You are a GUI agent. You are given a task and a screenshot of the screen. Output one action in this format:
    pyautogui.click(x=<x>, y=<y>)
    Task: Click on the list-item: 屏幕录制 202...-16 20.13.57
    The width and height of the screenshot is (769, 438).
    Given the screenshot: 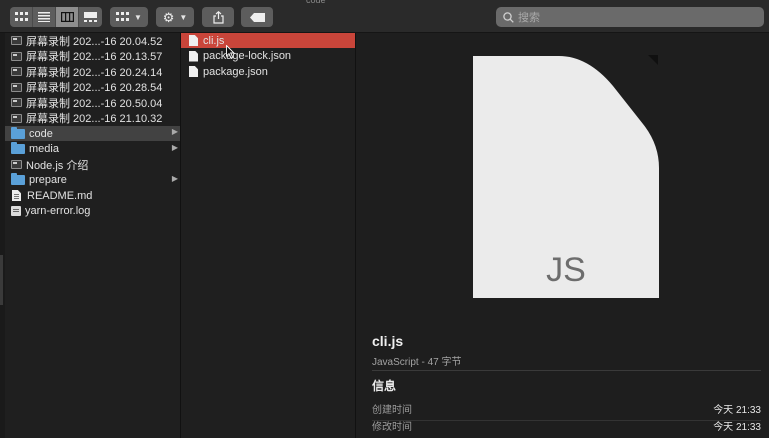 What is the action you would take?
    pyautogui.click(x=92, y=56)
    